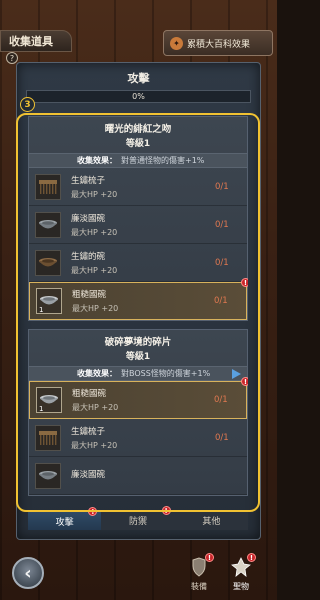 Image resolution: width=320 pixels, height=600 pixels. I want to click on tab-defense: 防禦 !, so click(138, 518).